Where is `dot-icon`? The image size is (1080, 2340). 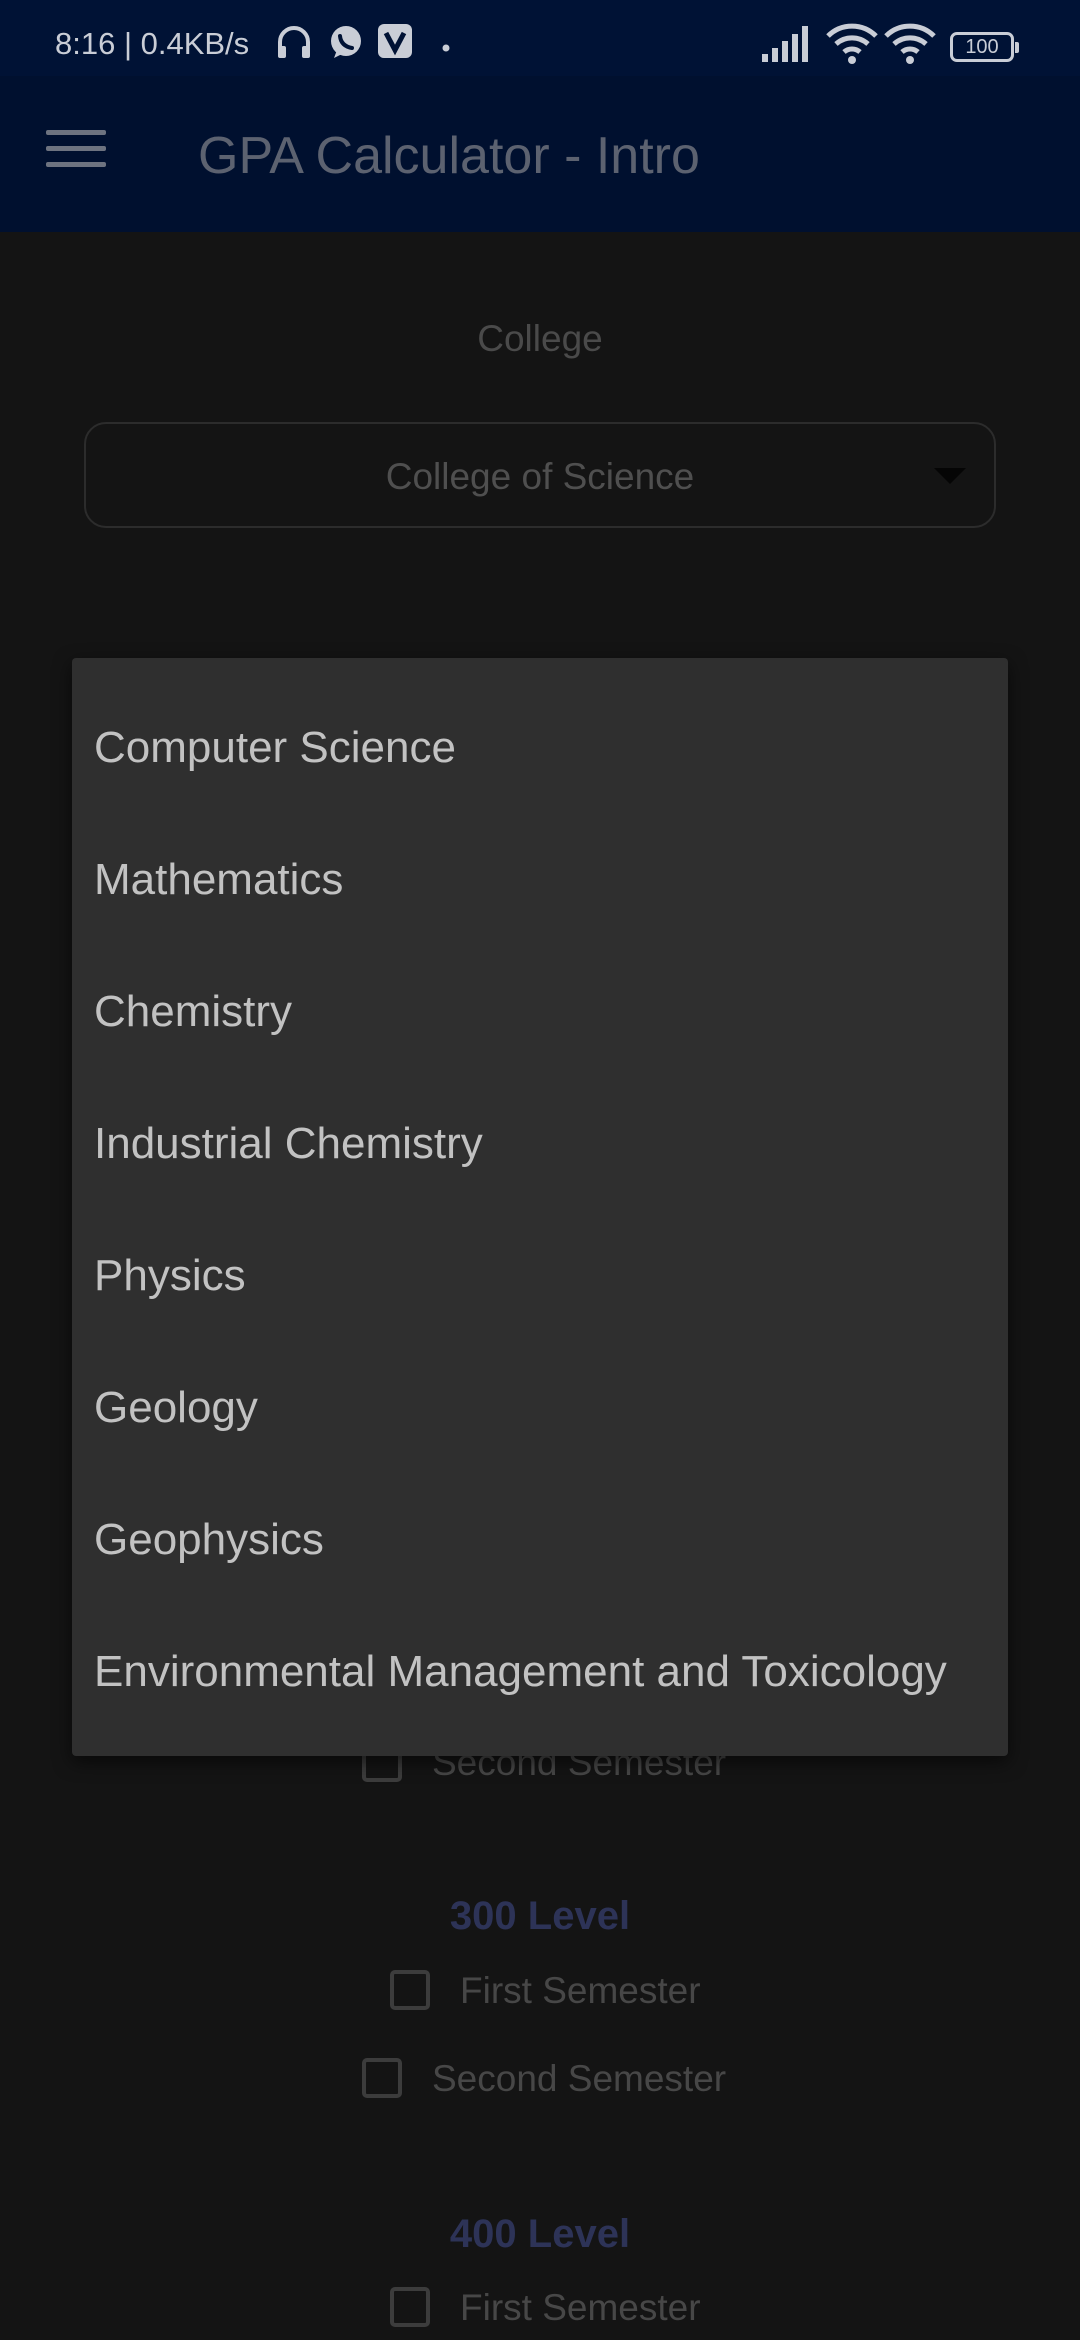
dot-icon is located at coordinates (446, 48).